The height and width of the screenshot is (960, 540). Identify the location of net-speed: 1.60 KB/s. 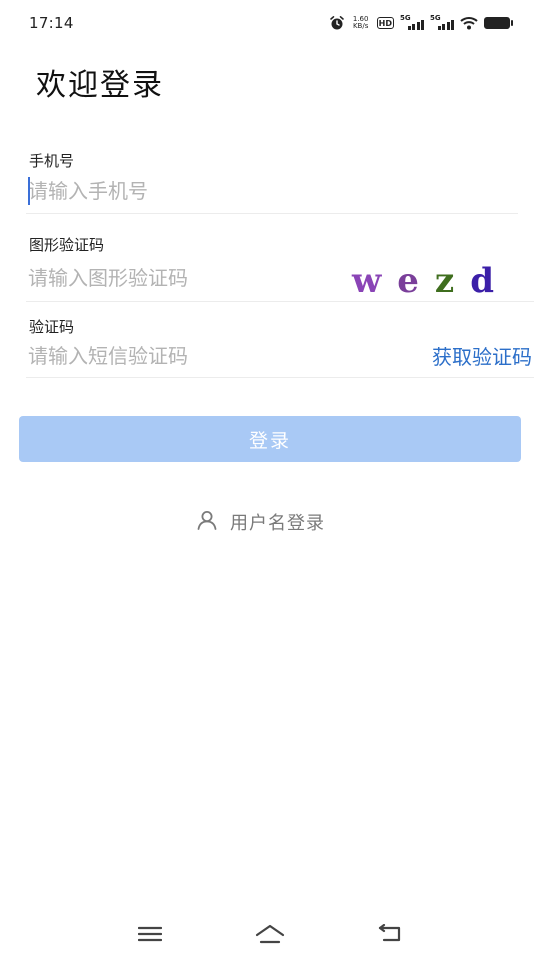
(361, 23).